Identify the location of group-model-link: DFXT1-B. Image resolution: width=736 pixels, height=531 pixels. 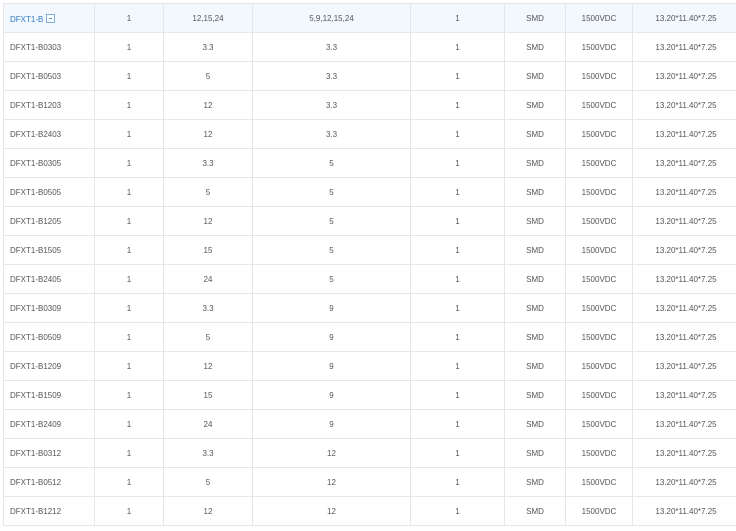
(26, 19).